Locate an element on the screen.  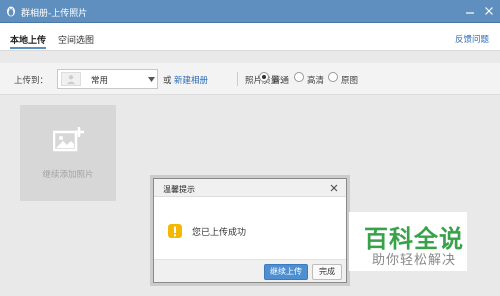
album-selected-value: 常用 is located at coordinates (100, 81).